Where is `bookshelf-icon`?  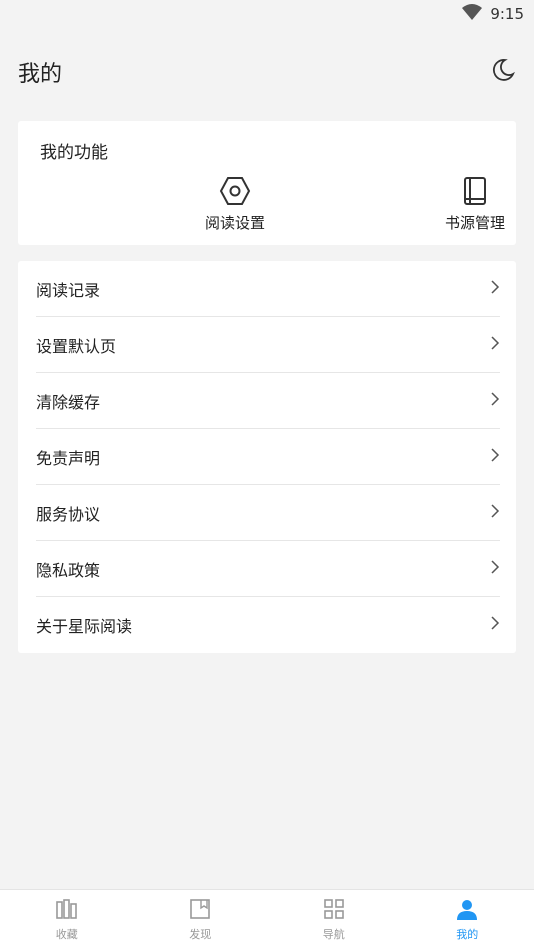
bookshelf-icon is located at coordinates (67, 910).